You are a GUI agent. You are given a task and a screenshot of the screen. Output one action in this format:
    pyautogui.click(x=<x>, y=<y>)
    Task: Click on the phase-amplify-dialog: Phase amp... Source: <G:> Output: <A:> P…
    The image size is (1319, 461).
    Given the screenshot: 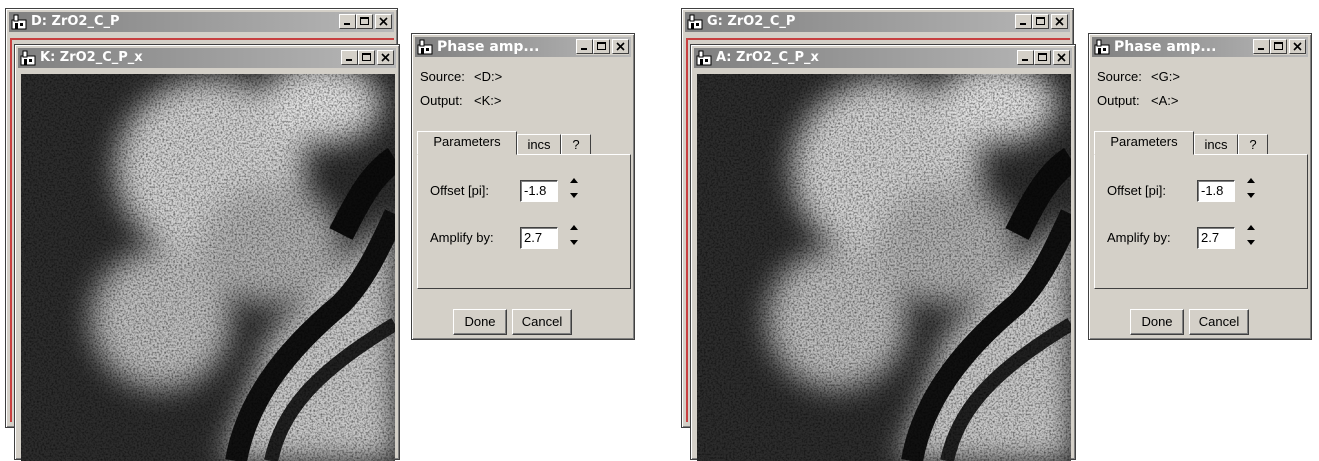 What is the action you would take?
    pyautogui.click(x=1200, y=186)
    